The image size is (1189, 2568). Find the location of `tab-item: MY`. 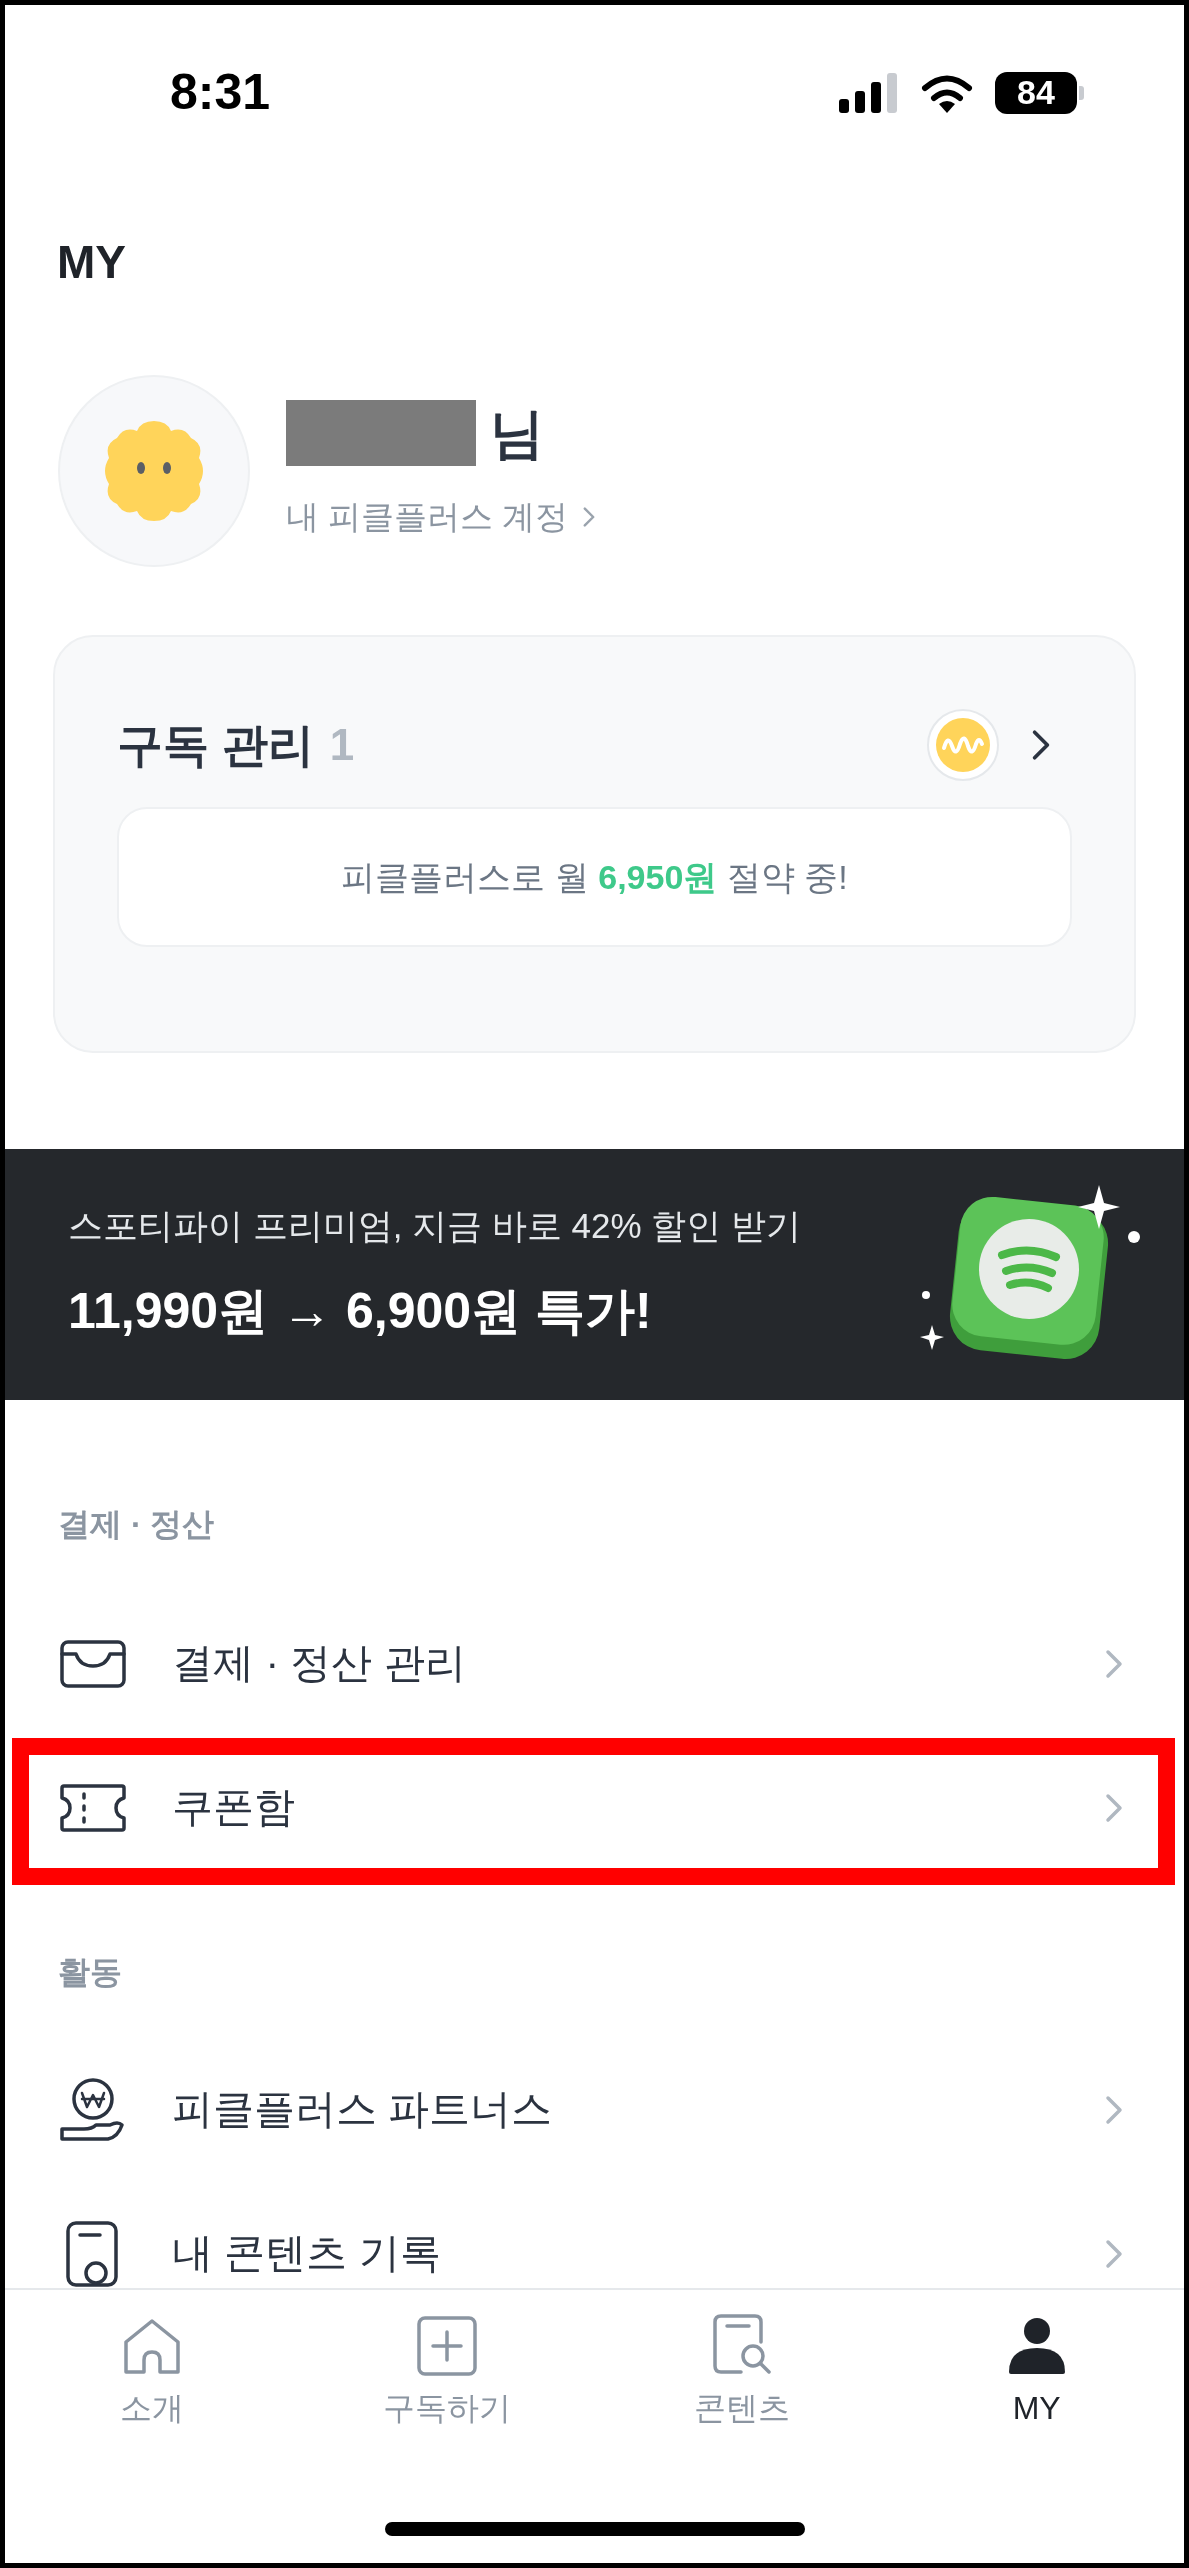

tab-item: MY is located at coordinates (1036, 2372).